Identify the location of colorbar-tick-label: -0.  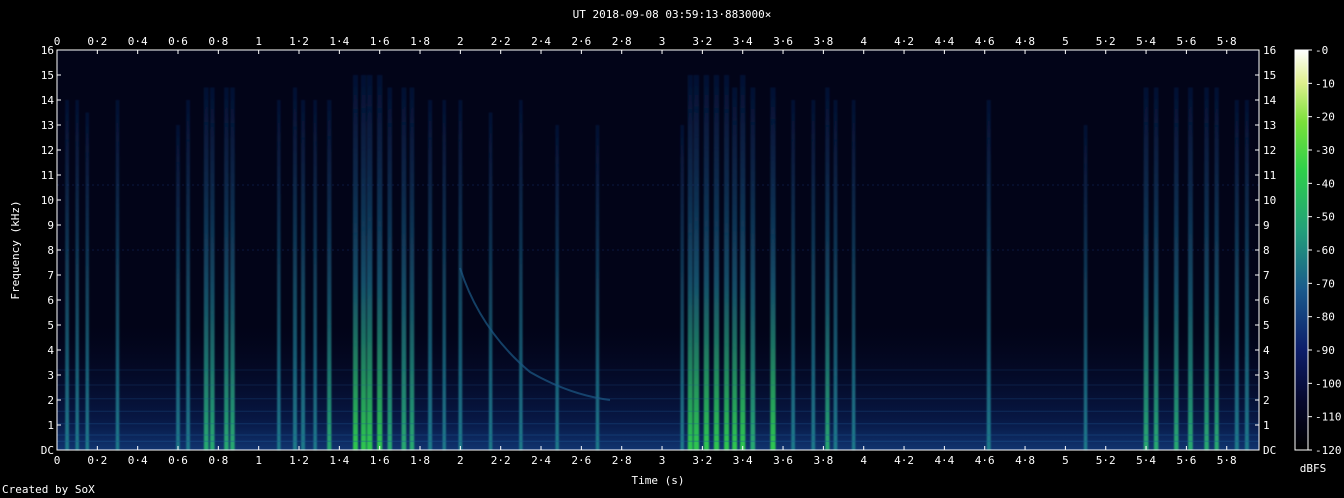
(1321, 50).